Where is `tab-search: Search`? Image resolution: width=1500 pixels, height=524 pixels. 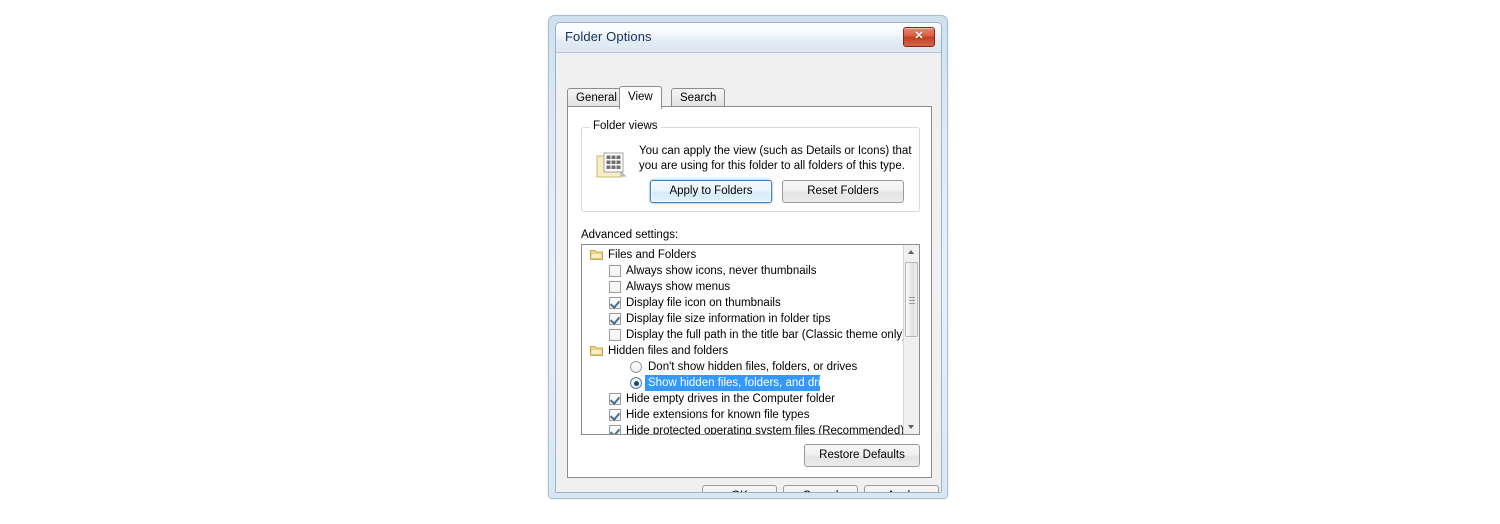
tab-search: Search is located at coordinates (698, 97).